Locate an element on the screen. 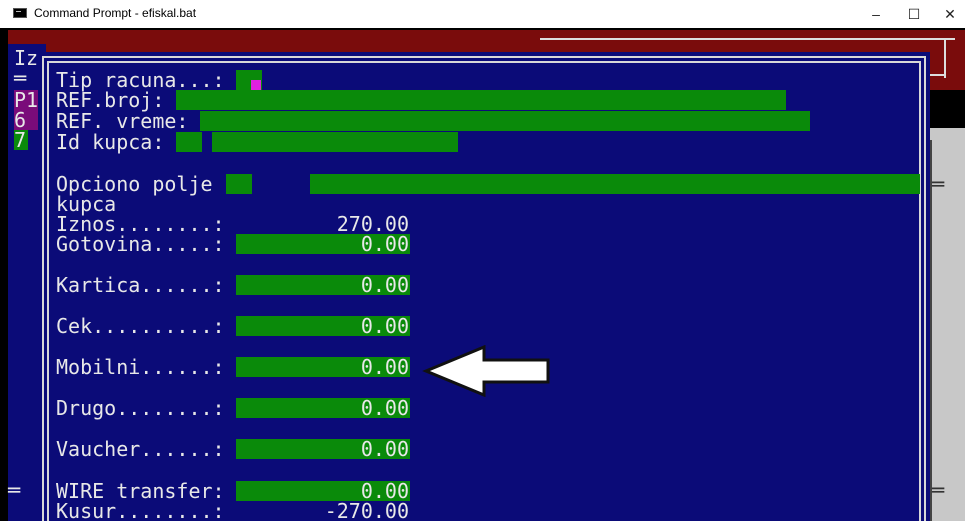 The width and height of the screenshot is (965, 521). window-title: Command Prompt - efiskal.bat is located at coordinates (115, 13).